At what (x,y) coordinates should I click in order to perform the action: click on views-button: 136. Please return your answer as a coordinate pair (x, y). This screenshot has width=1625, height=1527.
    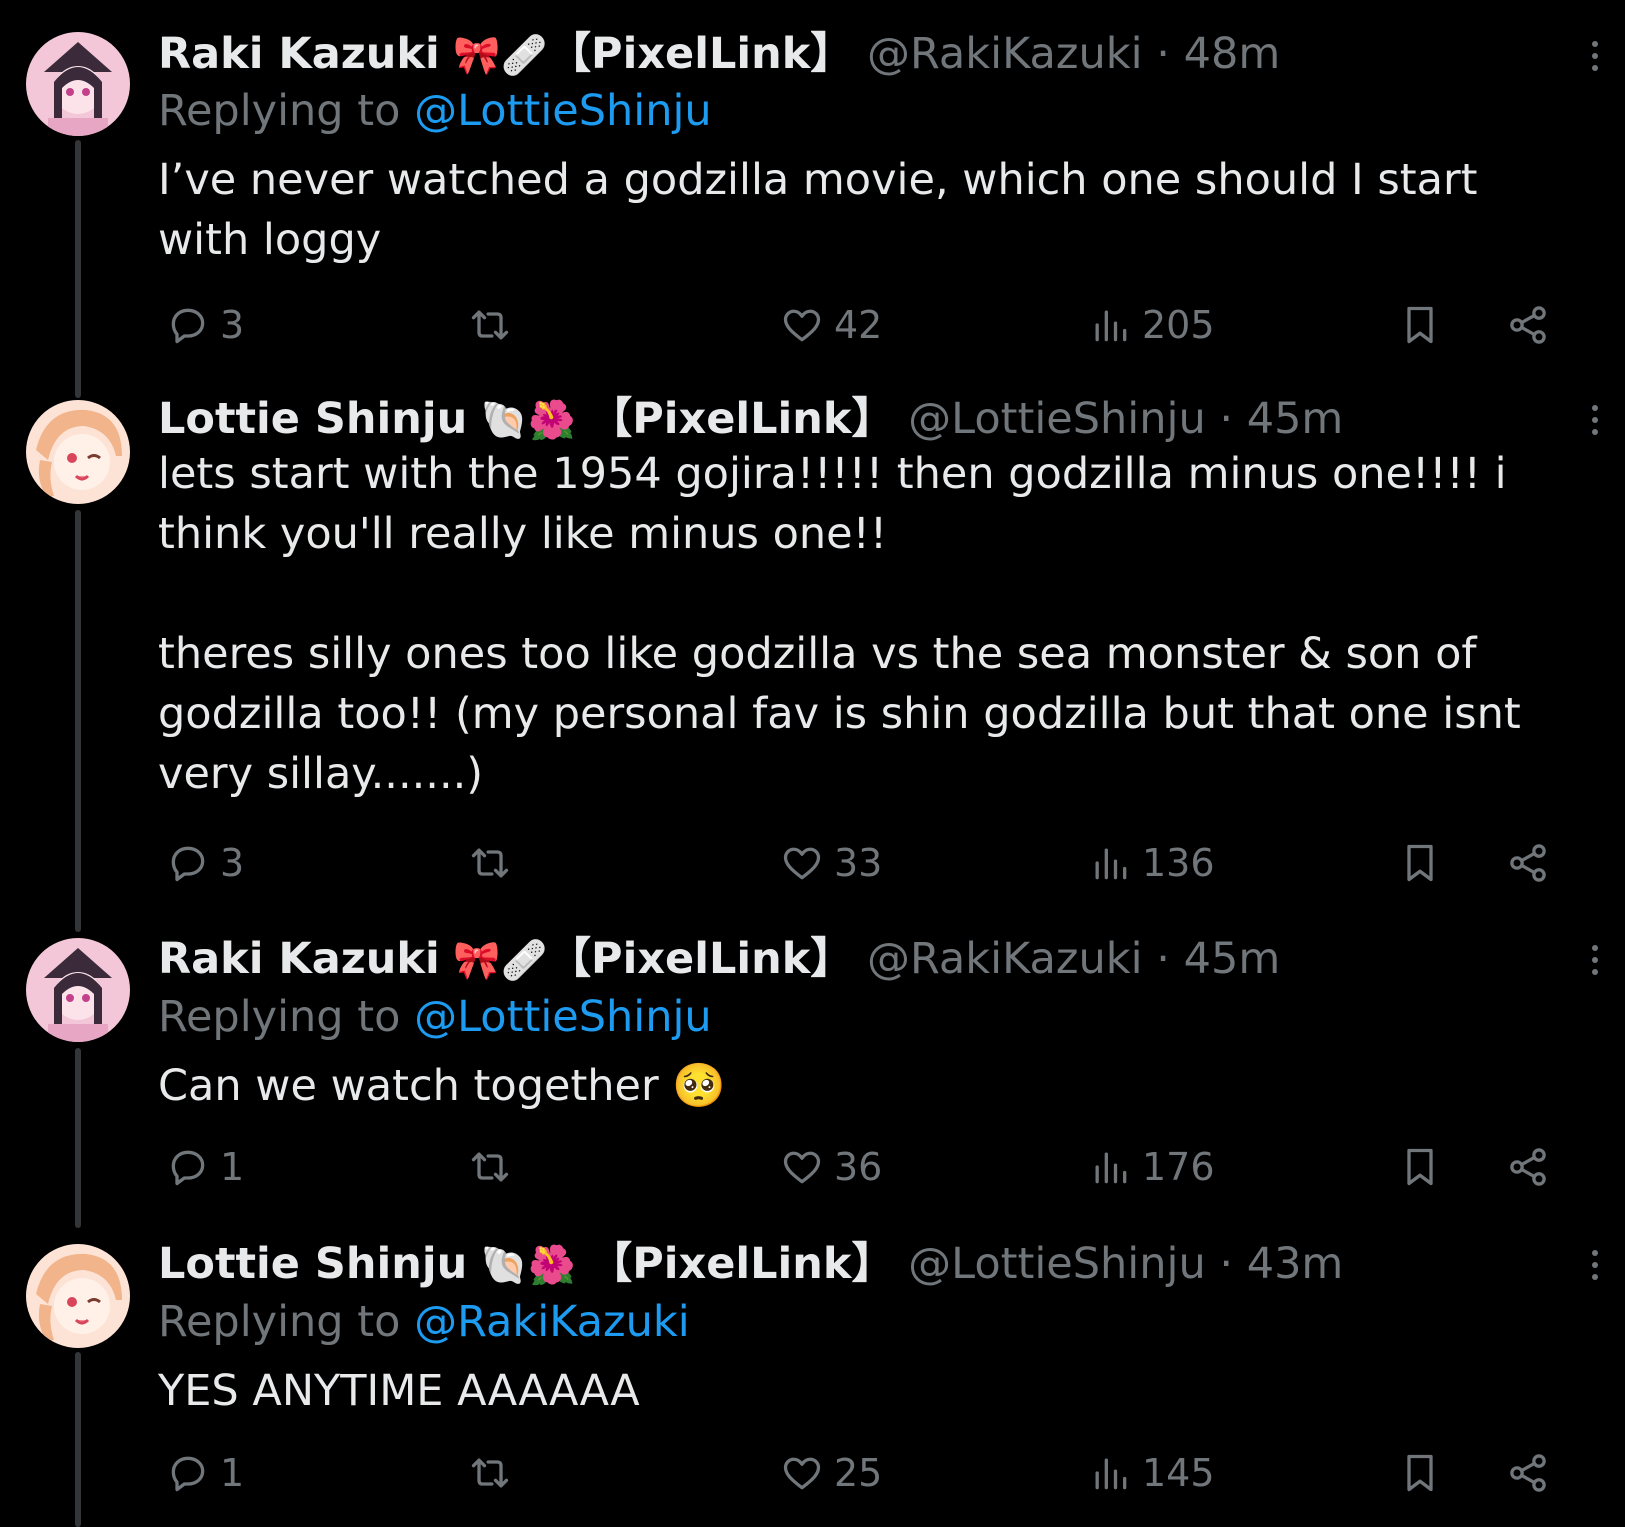
    Looking at the image, I should click on (1151, 863).